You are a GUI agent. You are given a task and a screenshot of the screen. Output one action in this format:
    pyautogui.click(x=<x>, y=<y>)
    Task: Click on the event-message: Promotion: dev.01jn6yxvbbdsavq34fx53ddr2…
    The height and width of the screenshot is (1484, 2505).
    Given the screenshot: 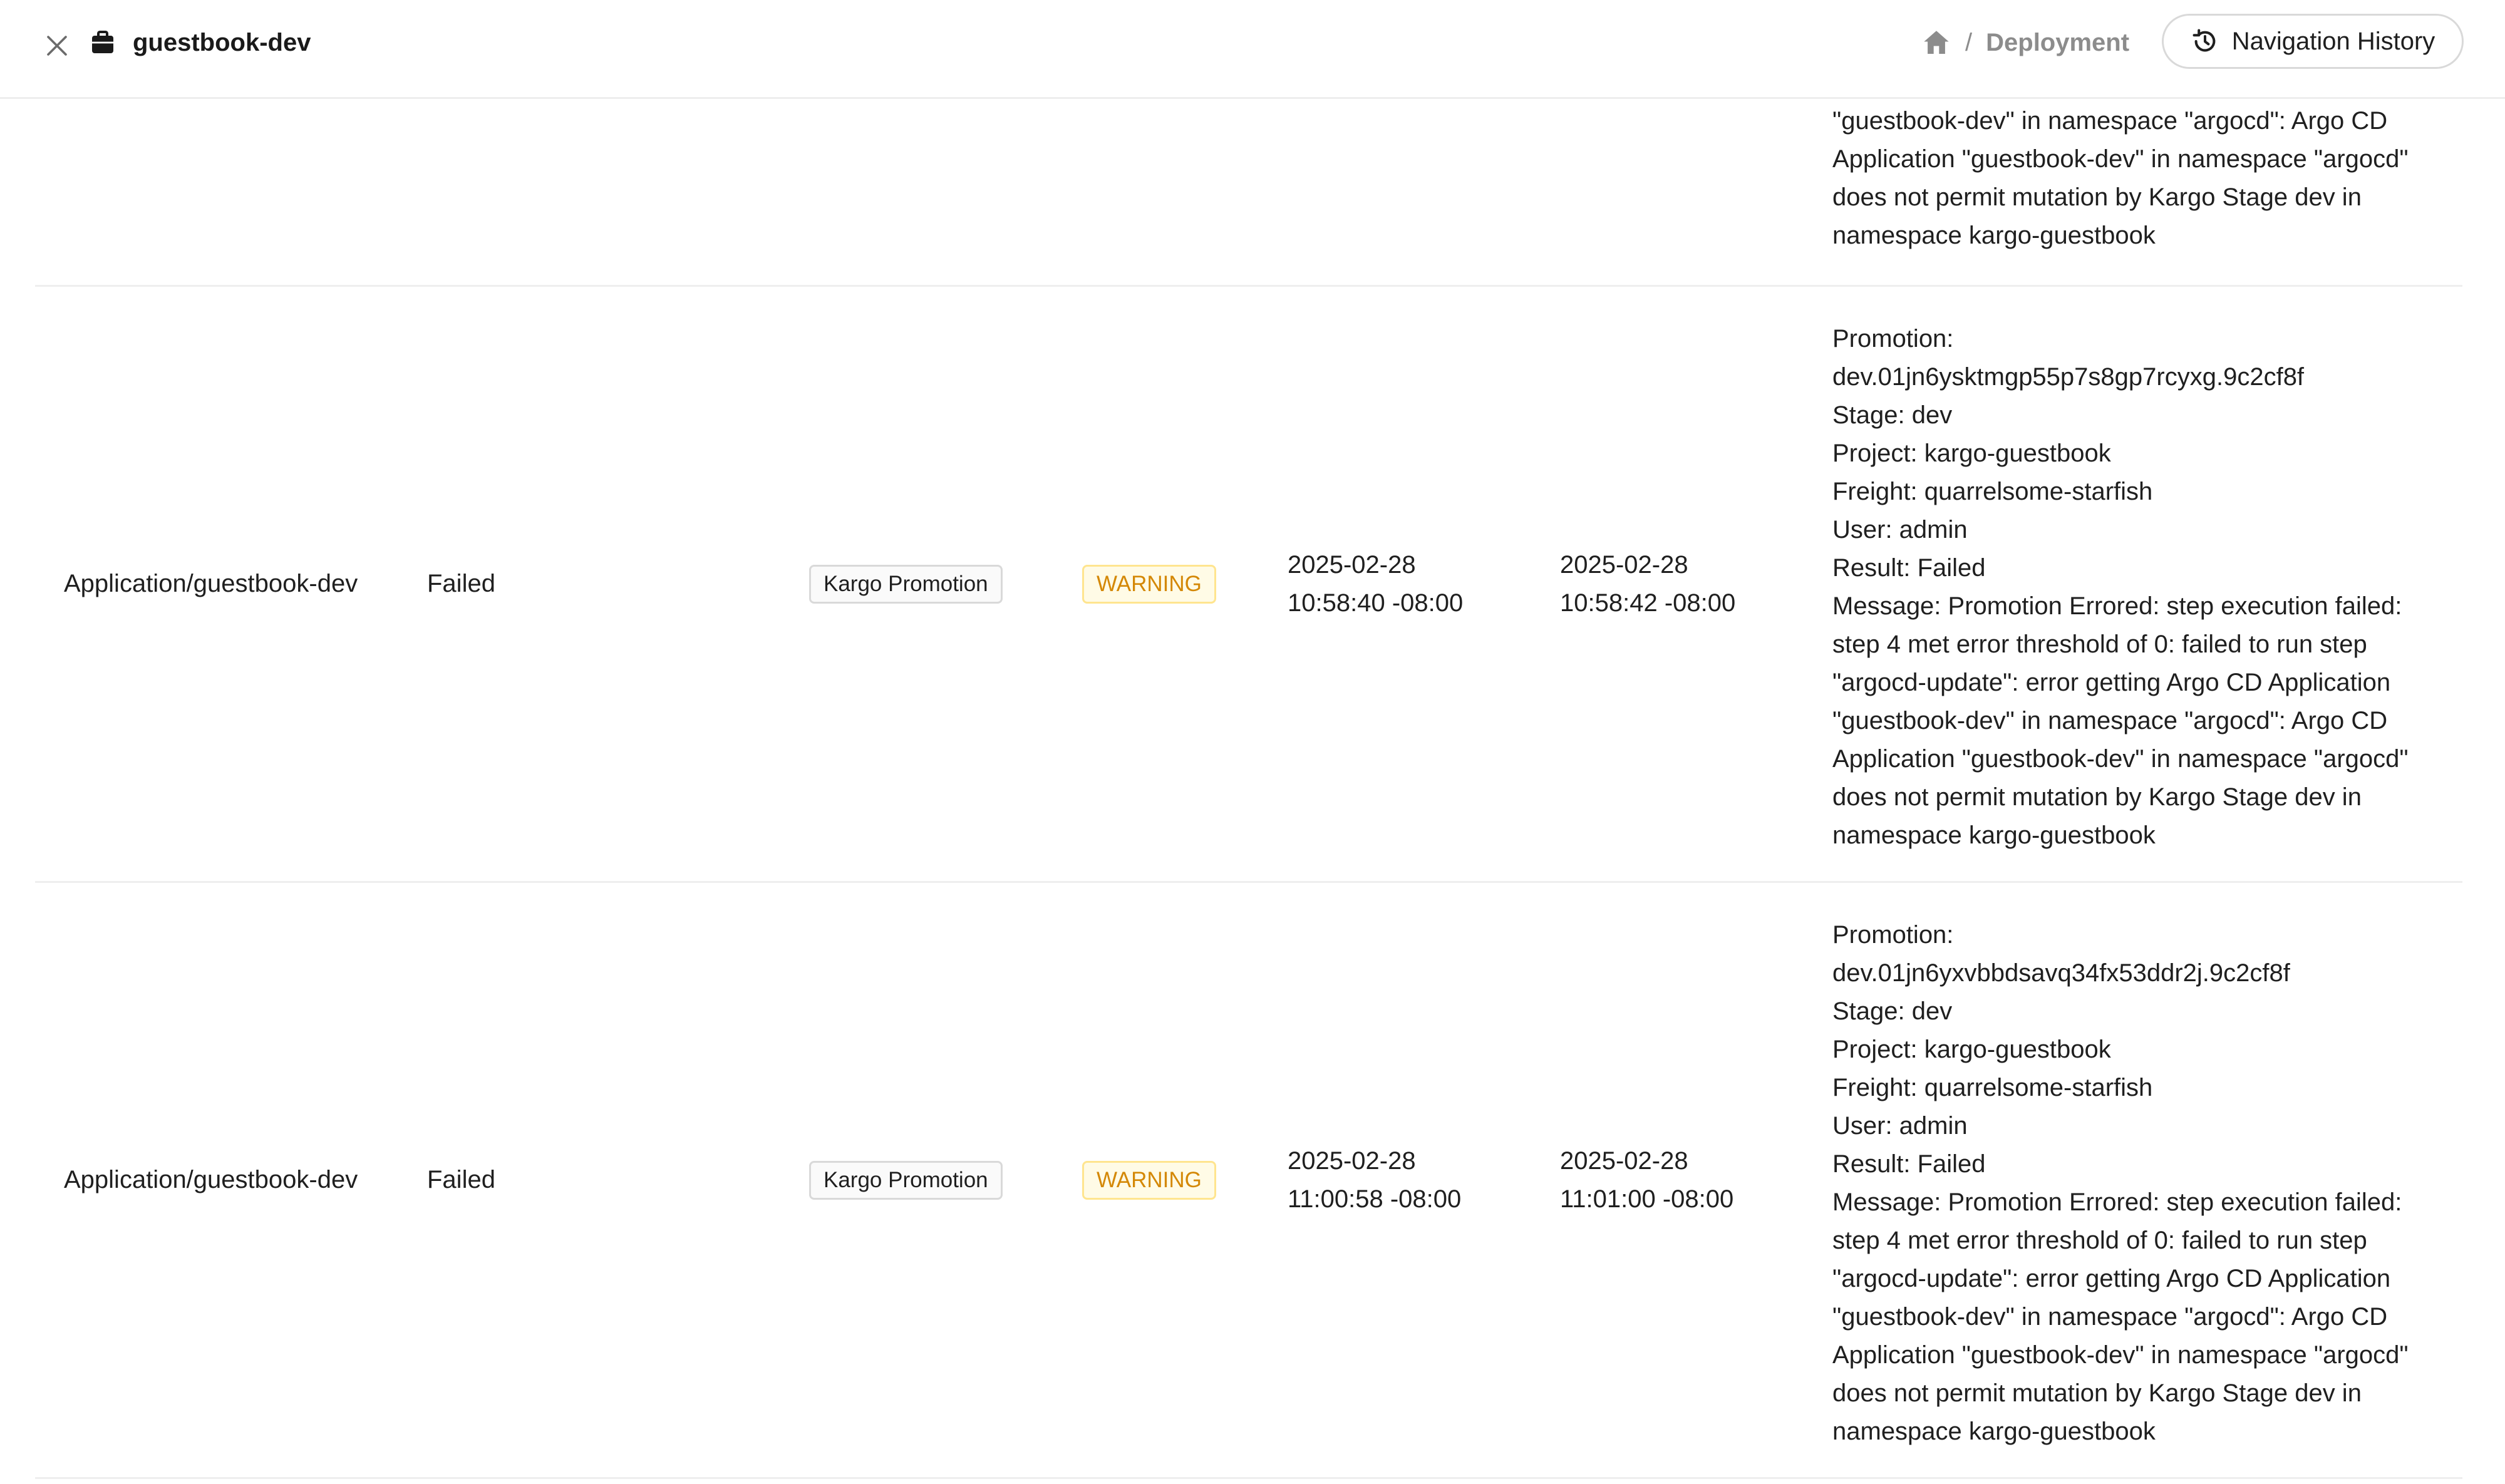 What is the action you would take?
    pyautogui.click(x=2120, y=1183)
    